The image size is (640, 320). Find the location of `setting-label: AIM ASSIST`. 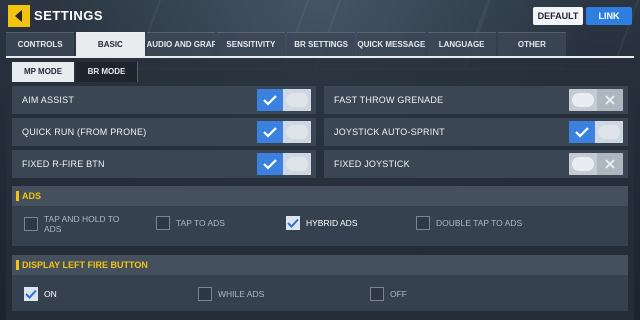

setting-label: AIM ASSIST is located at coordinates (48, 100).